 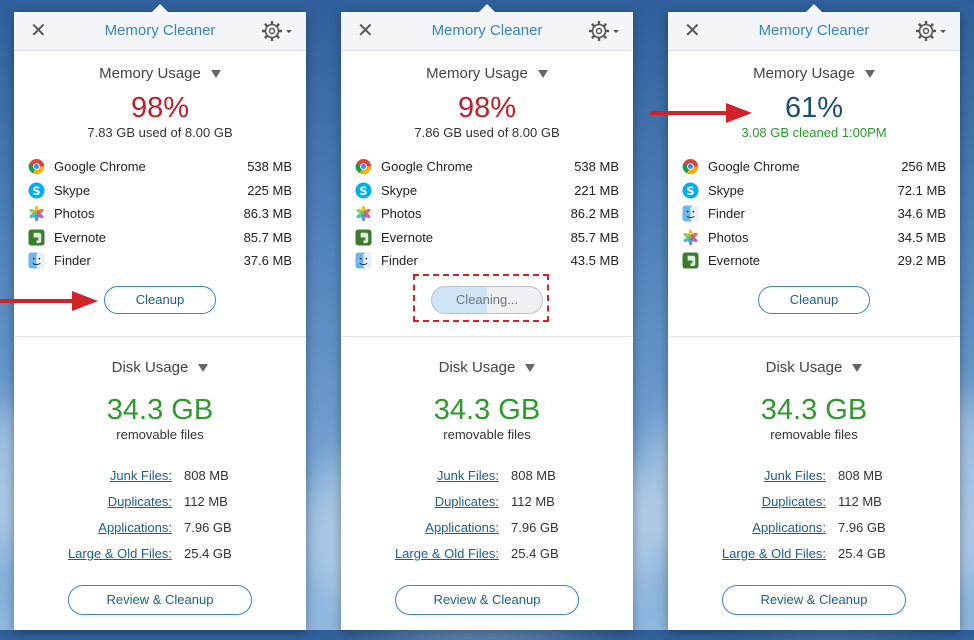 I want to click on app-size: 225 MB, so click(x=269, y=190).